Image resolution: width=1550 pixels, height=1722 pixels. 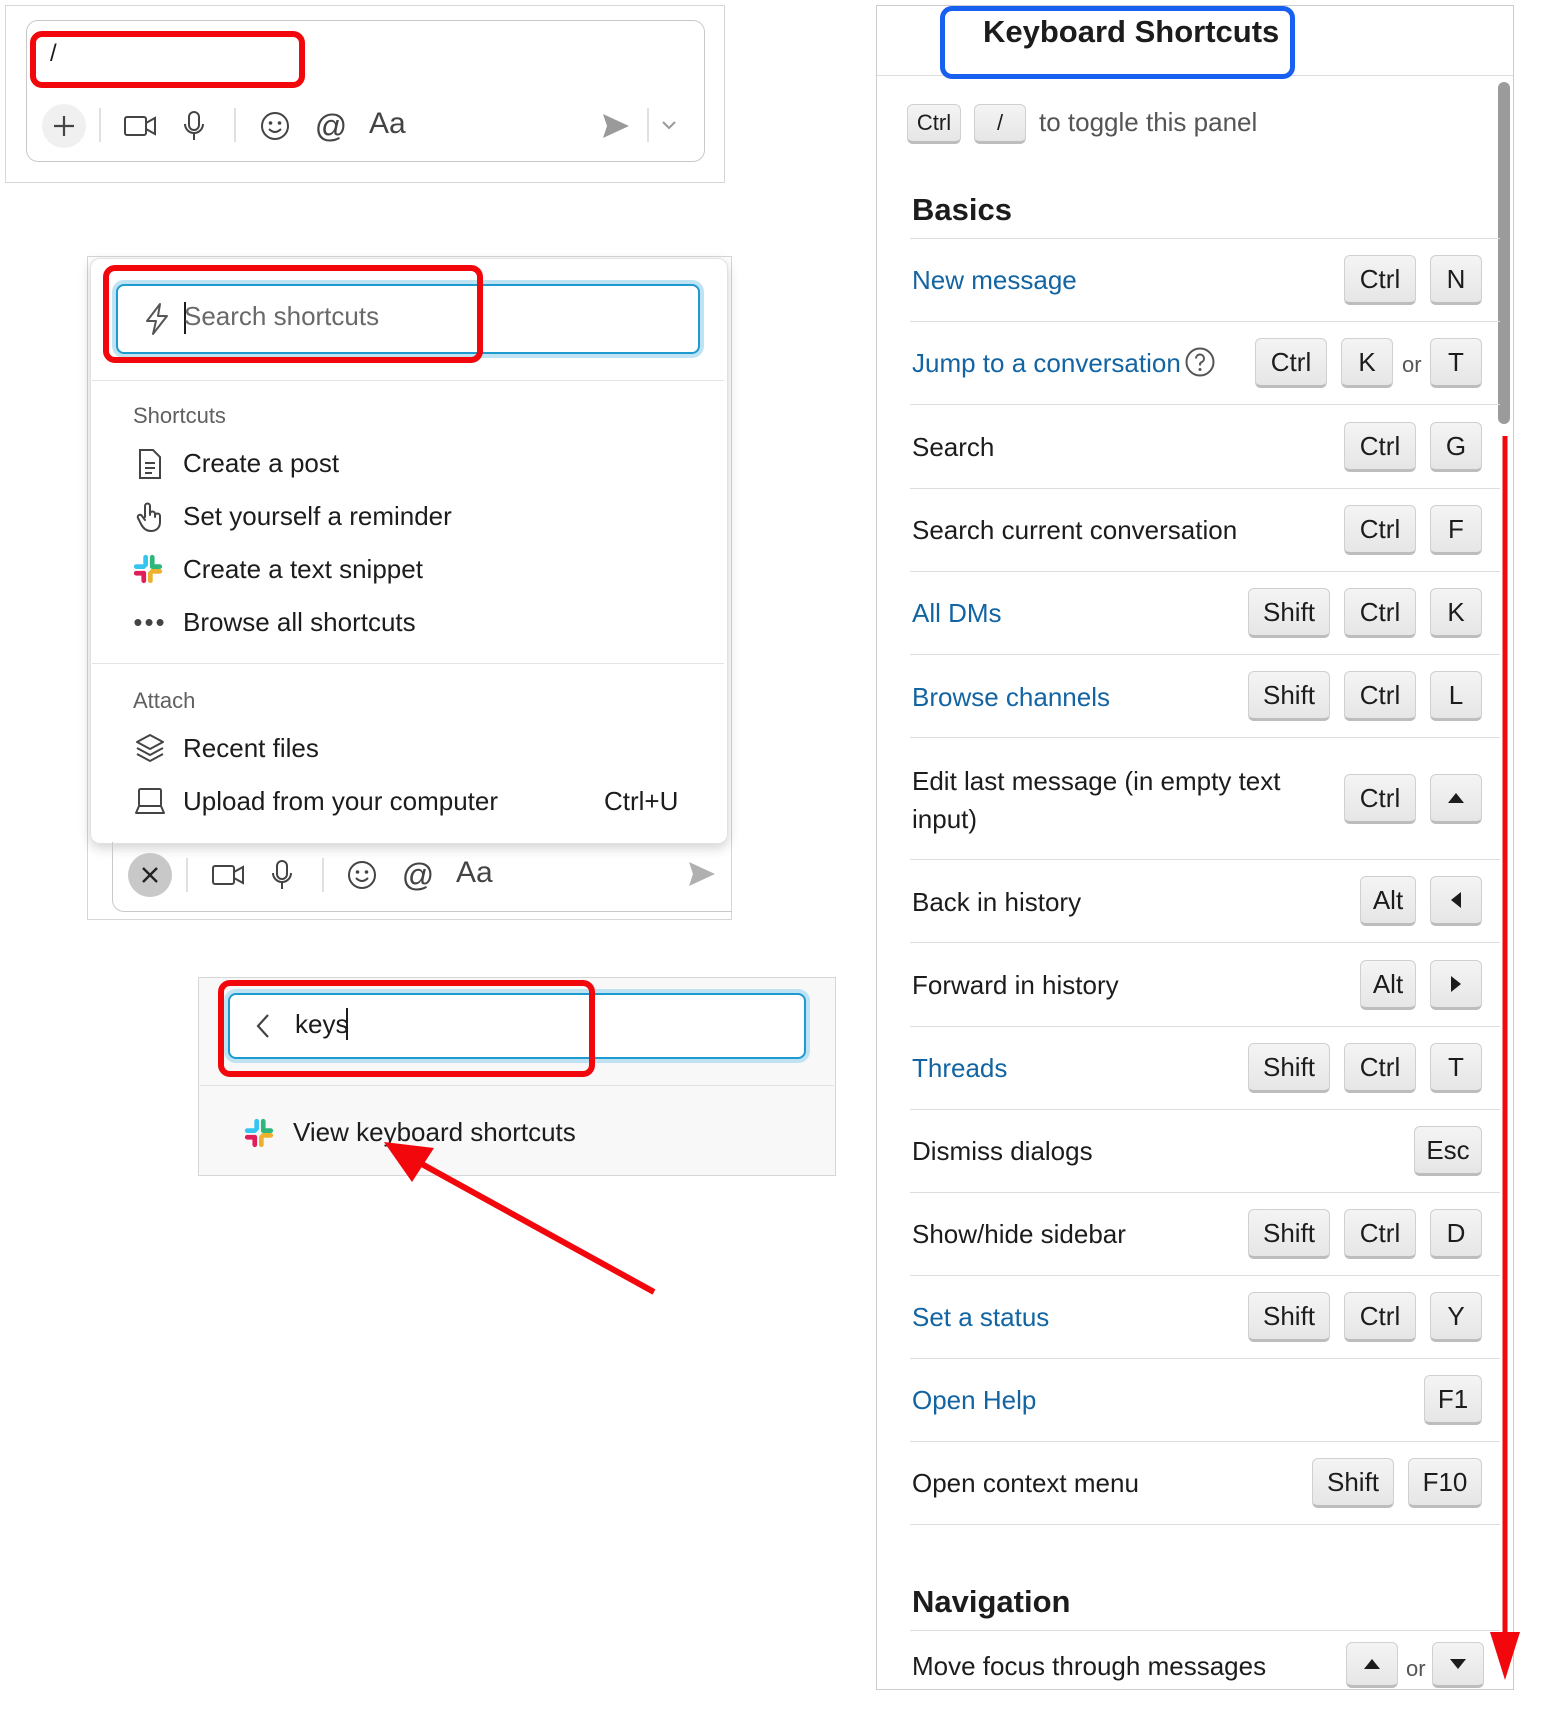 What do you see at coordinates (406, 1028) in the screenshot?
I see `highlight-keys-search` at bounding box center [406, 1028].